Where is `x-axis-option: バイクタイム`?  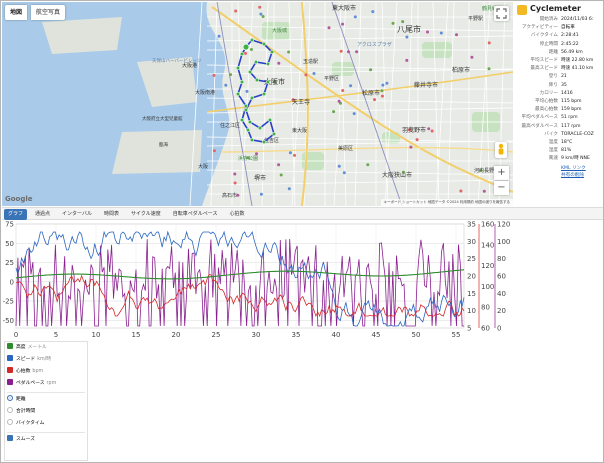 x-axis-option: バイクタイム is located at coordinates (25, 423).